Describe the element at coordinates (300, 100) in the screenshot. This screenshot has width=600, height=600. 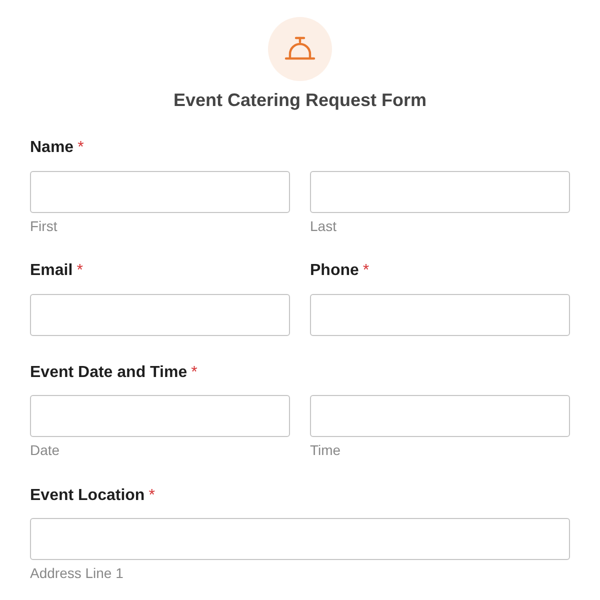
I see `form-title: Event Catering Request Form` at that location.